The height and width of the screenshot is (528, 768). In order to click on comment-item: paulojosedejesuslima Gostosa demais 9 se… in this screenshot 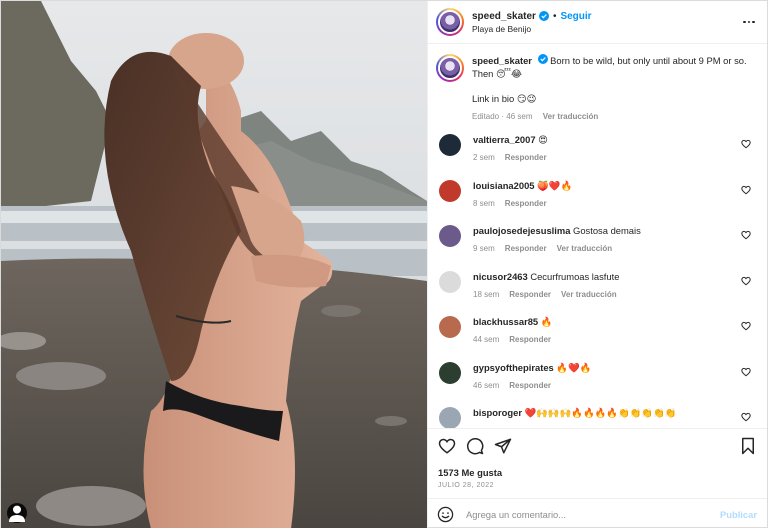, I will do `click(596, 247)`.